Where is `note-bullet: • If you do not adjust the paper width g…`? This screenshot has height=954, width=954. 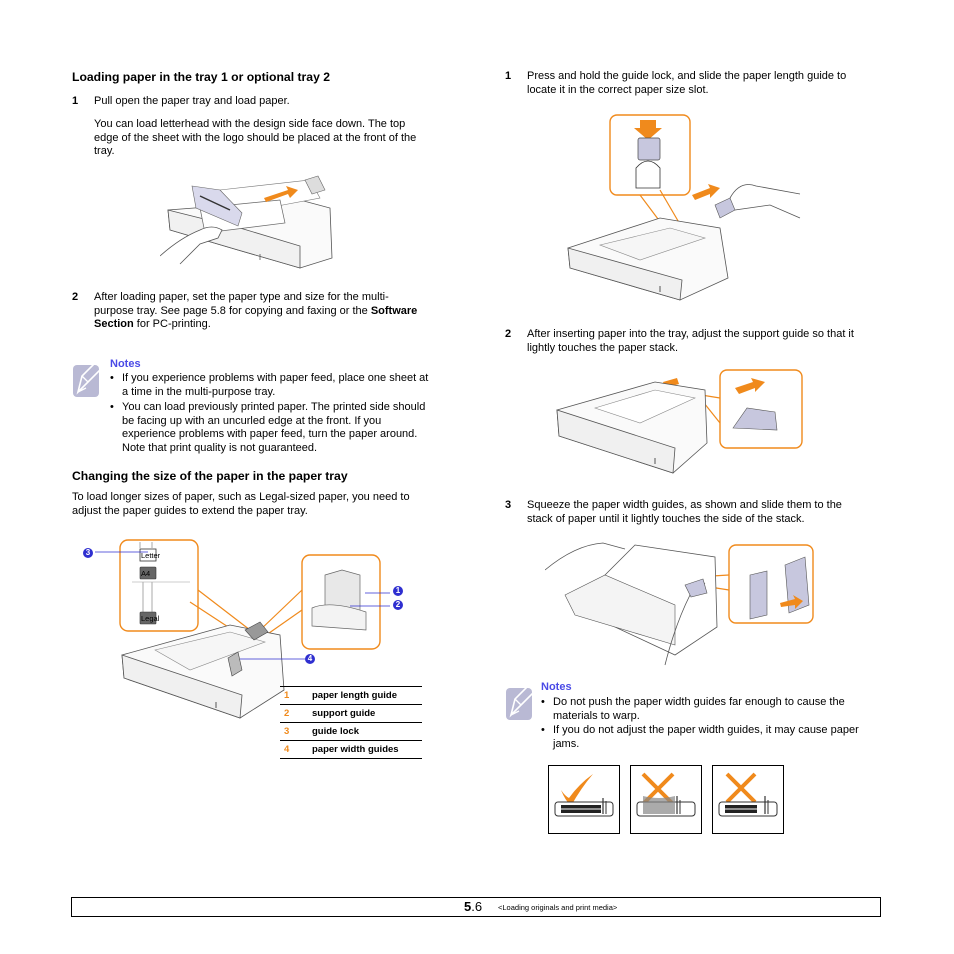 note-bullet: • If you do not adjust the paper width g… is located at coordinates (716, 738).